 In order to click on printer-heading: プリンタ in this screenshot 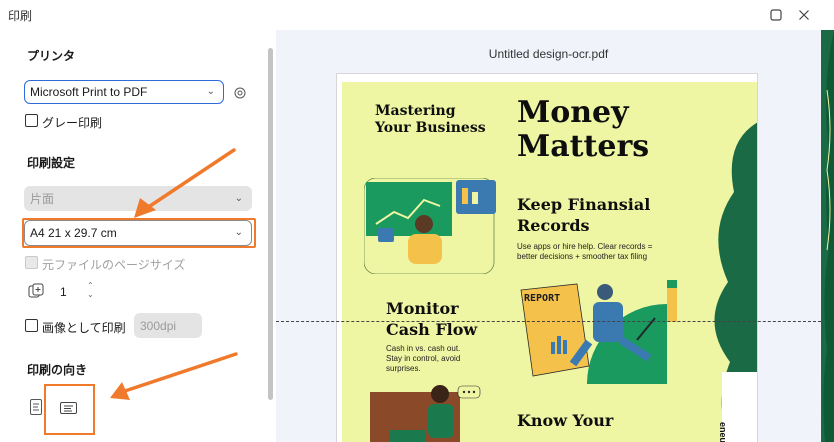, I will do `click(51, 56)`.